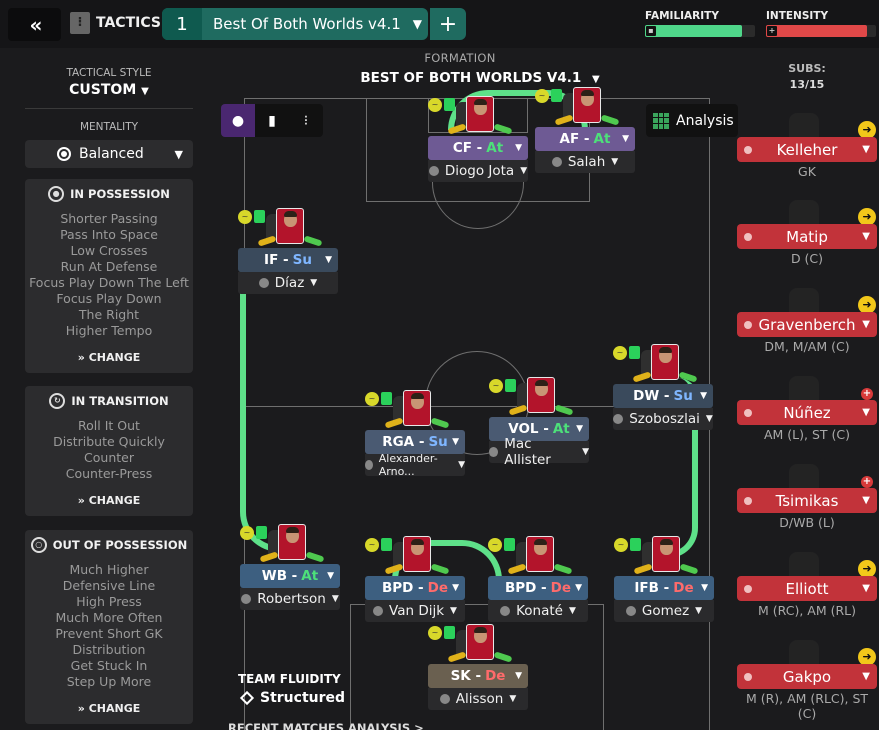 This screenshot has height=730, width=879. Describe the element at coordinates (821, 23) in the screenshot. I see `intensity-meter: INTENSITY +` at that location.